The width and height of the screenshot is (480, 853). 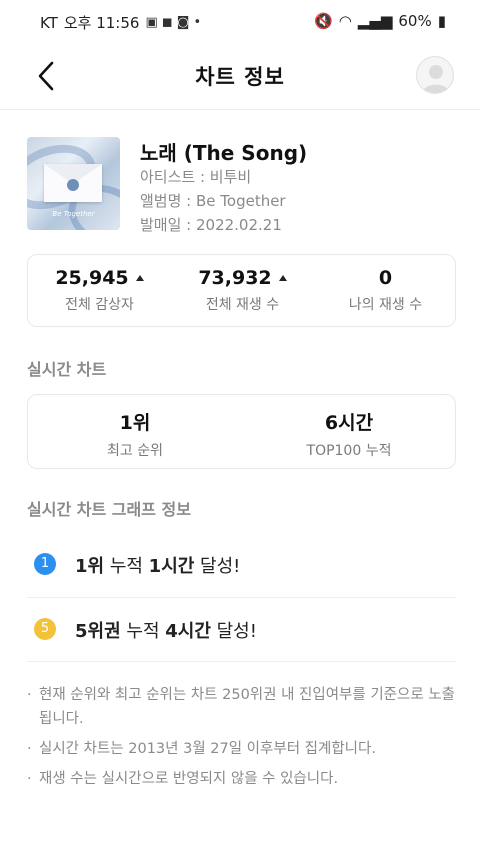 I want to click on album-cover: Be Together, so click(x=73, y=183).